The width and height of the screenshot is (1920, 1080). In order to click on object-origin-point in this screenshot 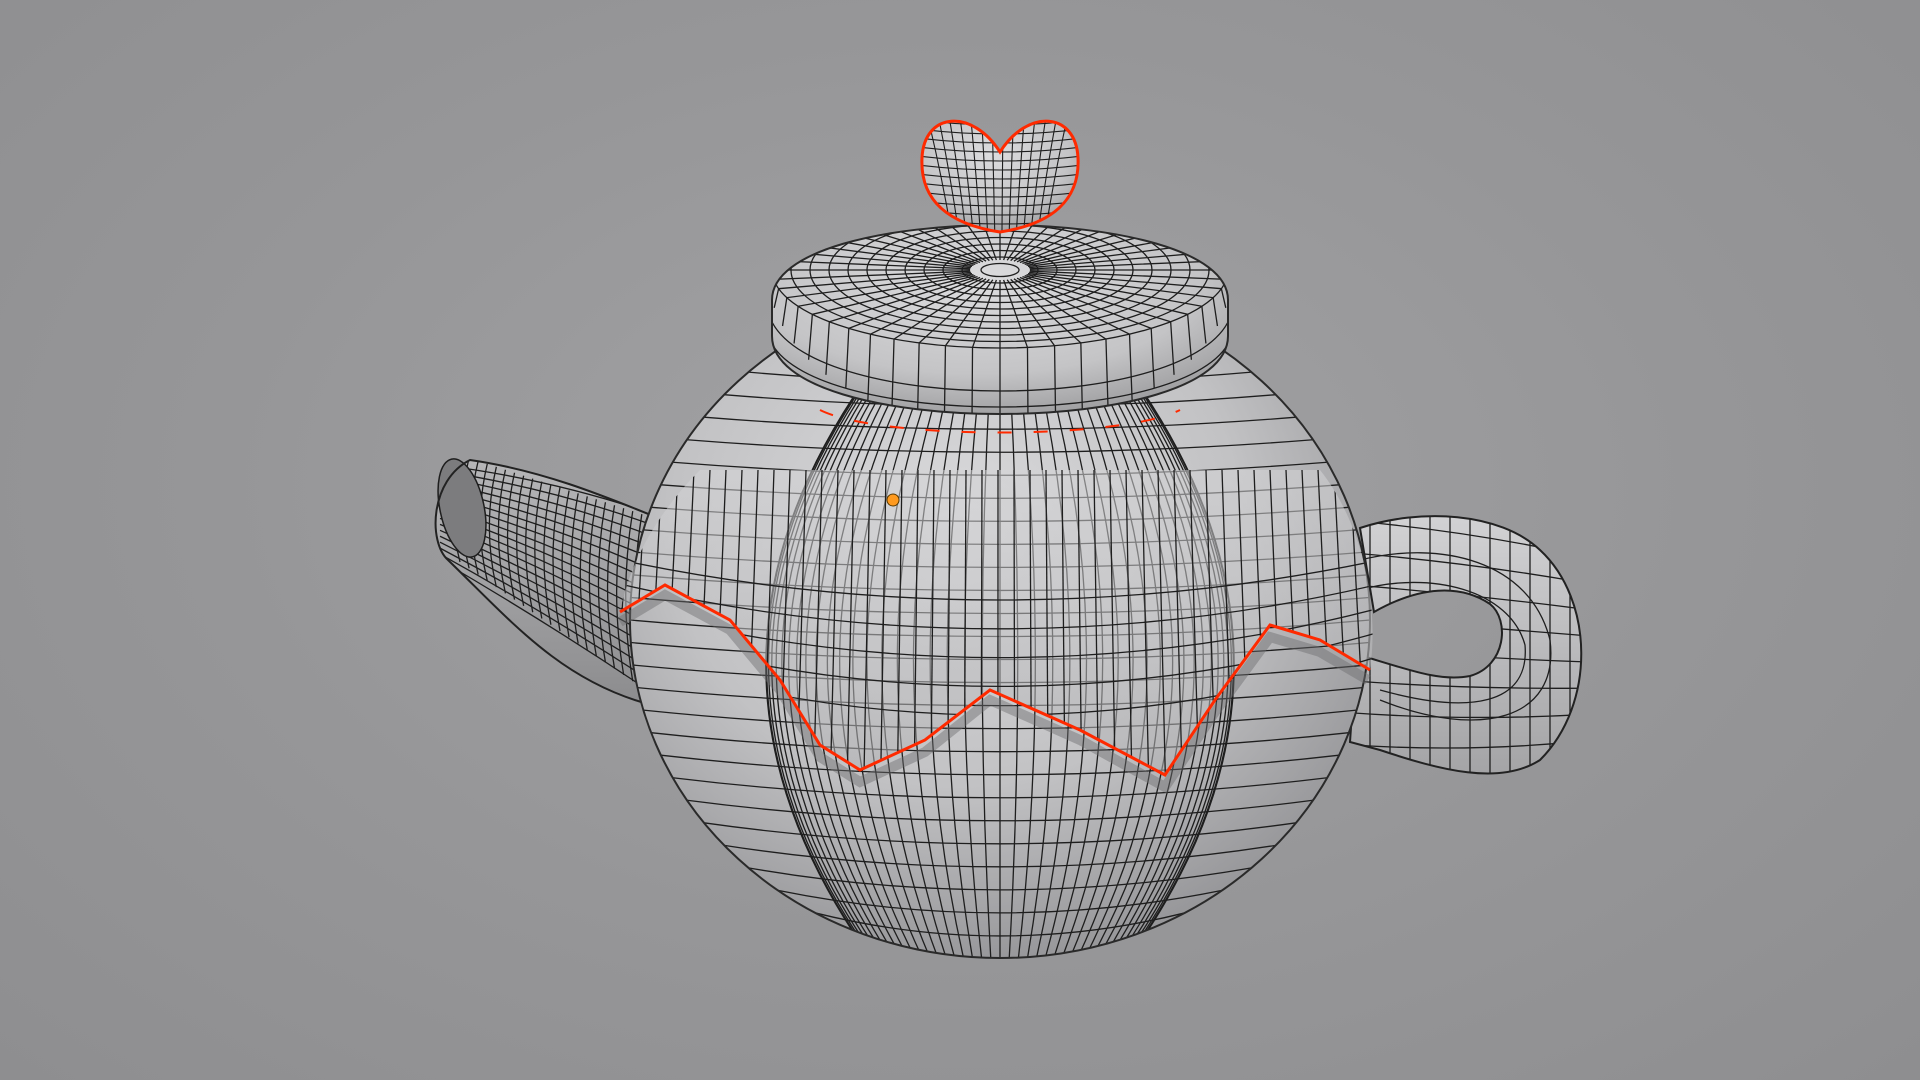, I will do `click(893, 500)`.